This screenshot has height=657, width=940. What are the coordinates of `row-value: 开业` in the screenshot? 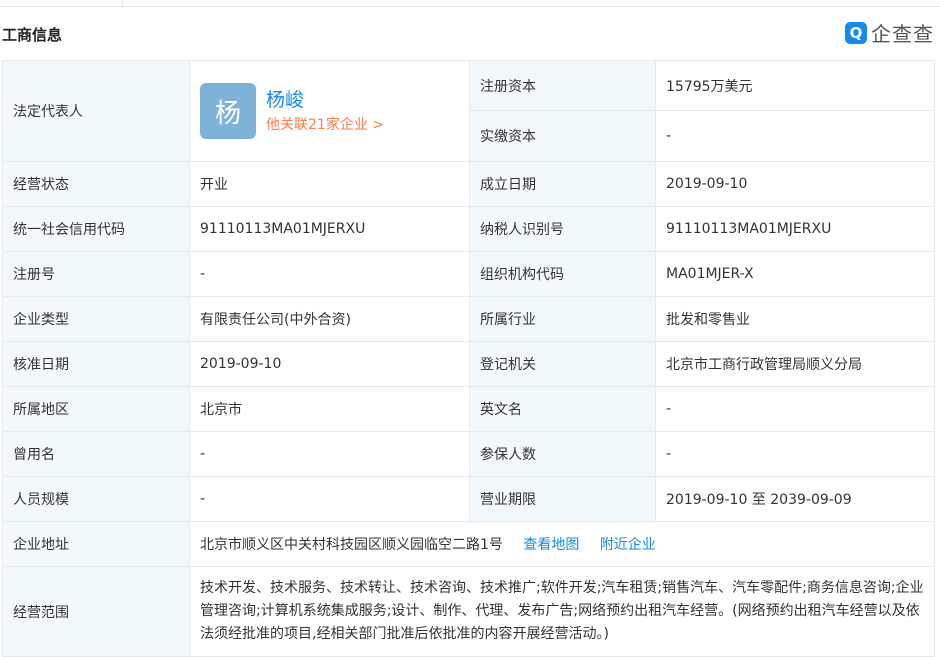 It's located at (329, 184).